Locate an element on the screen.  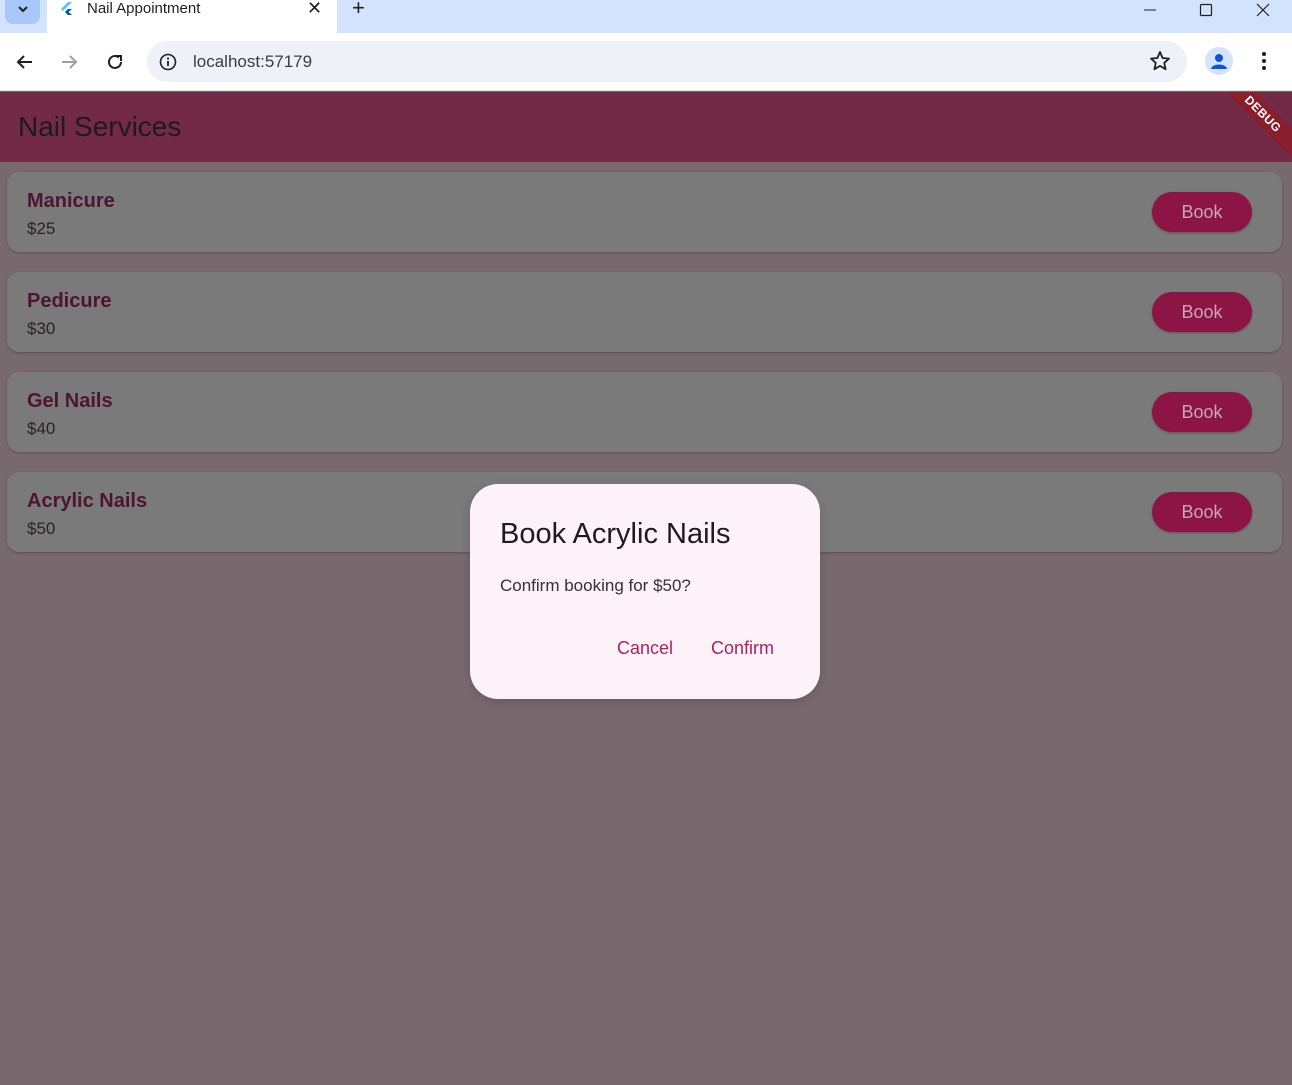
reload-icon is located at coordinates (115, 62).